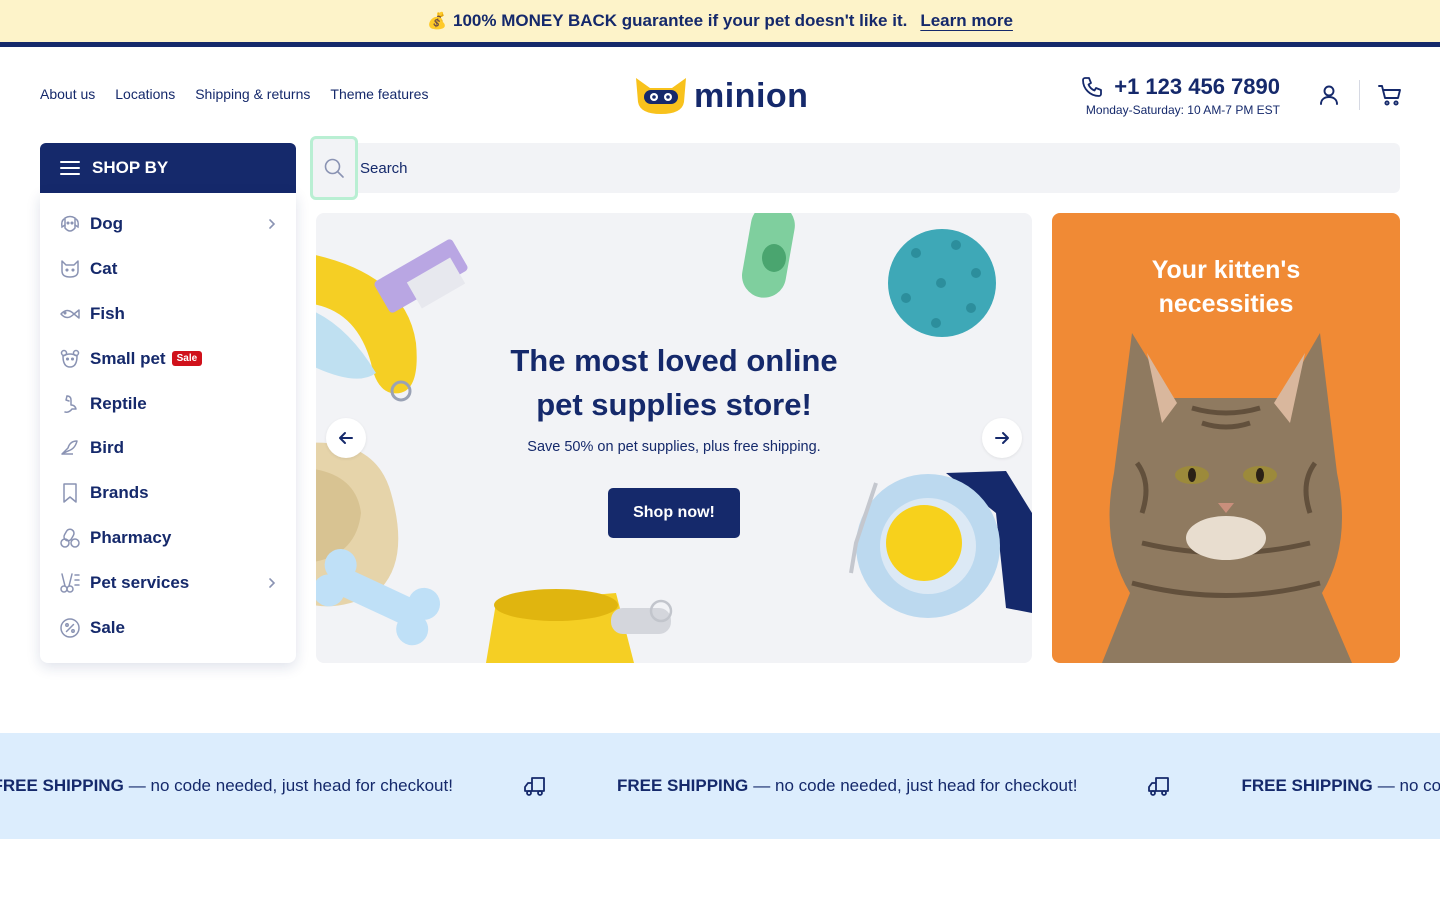 The height and width of the screenshot is (900, 1440). What do you see at coordinates (1226, 270) in the screenshot?
I see `promo-title-line-1: Your kitten's` at bounding box center [1226, 270].